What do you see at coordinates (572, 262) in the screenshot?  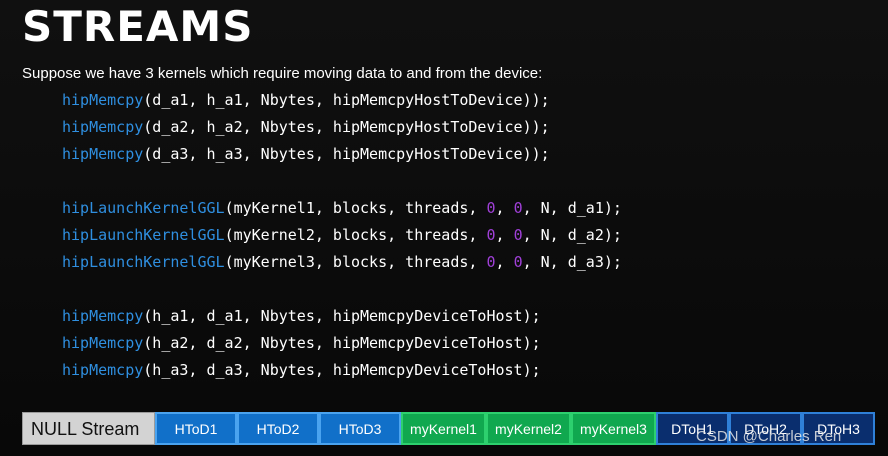 I see `launch-args-post: , N, d_a3);` at bounding box center [572, 262].